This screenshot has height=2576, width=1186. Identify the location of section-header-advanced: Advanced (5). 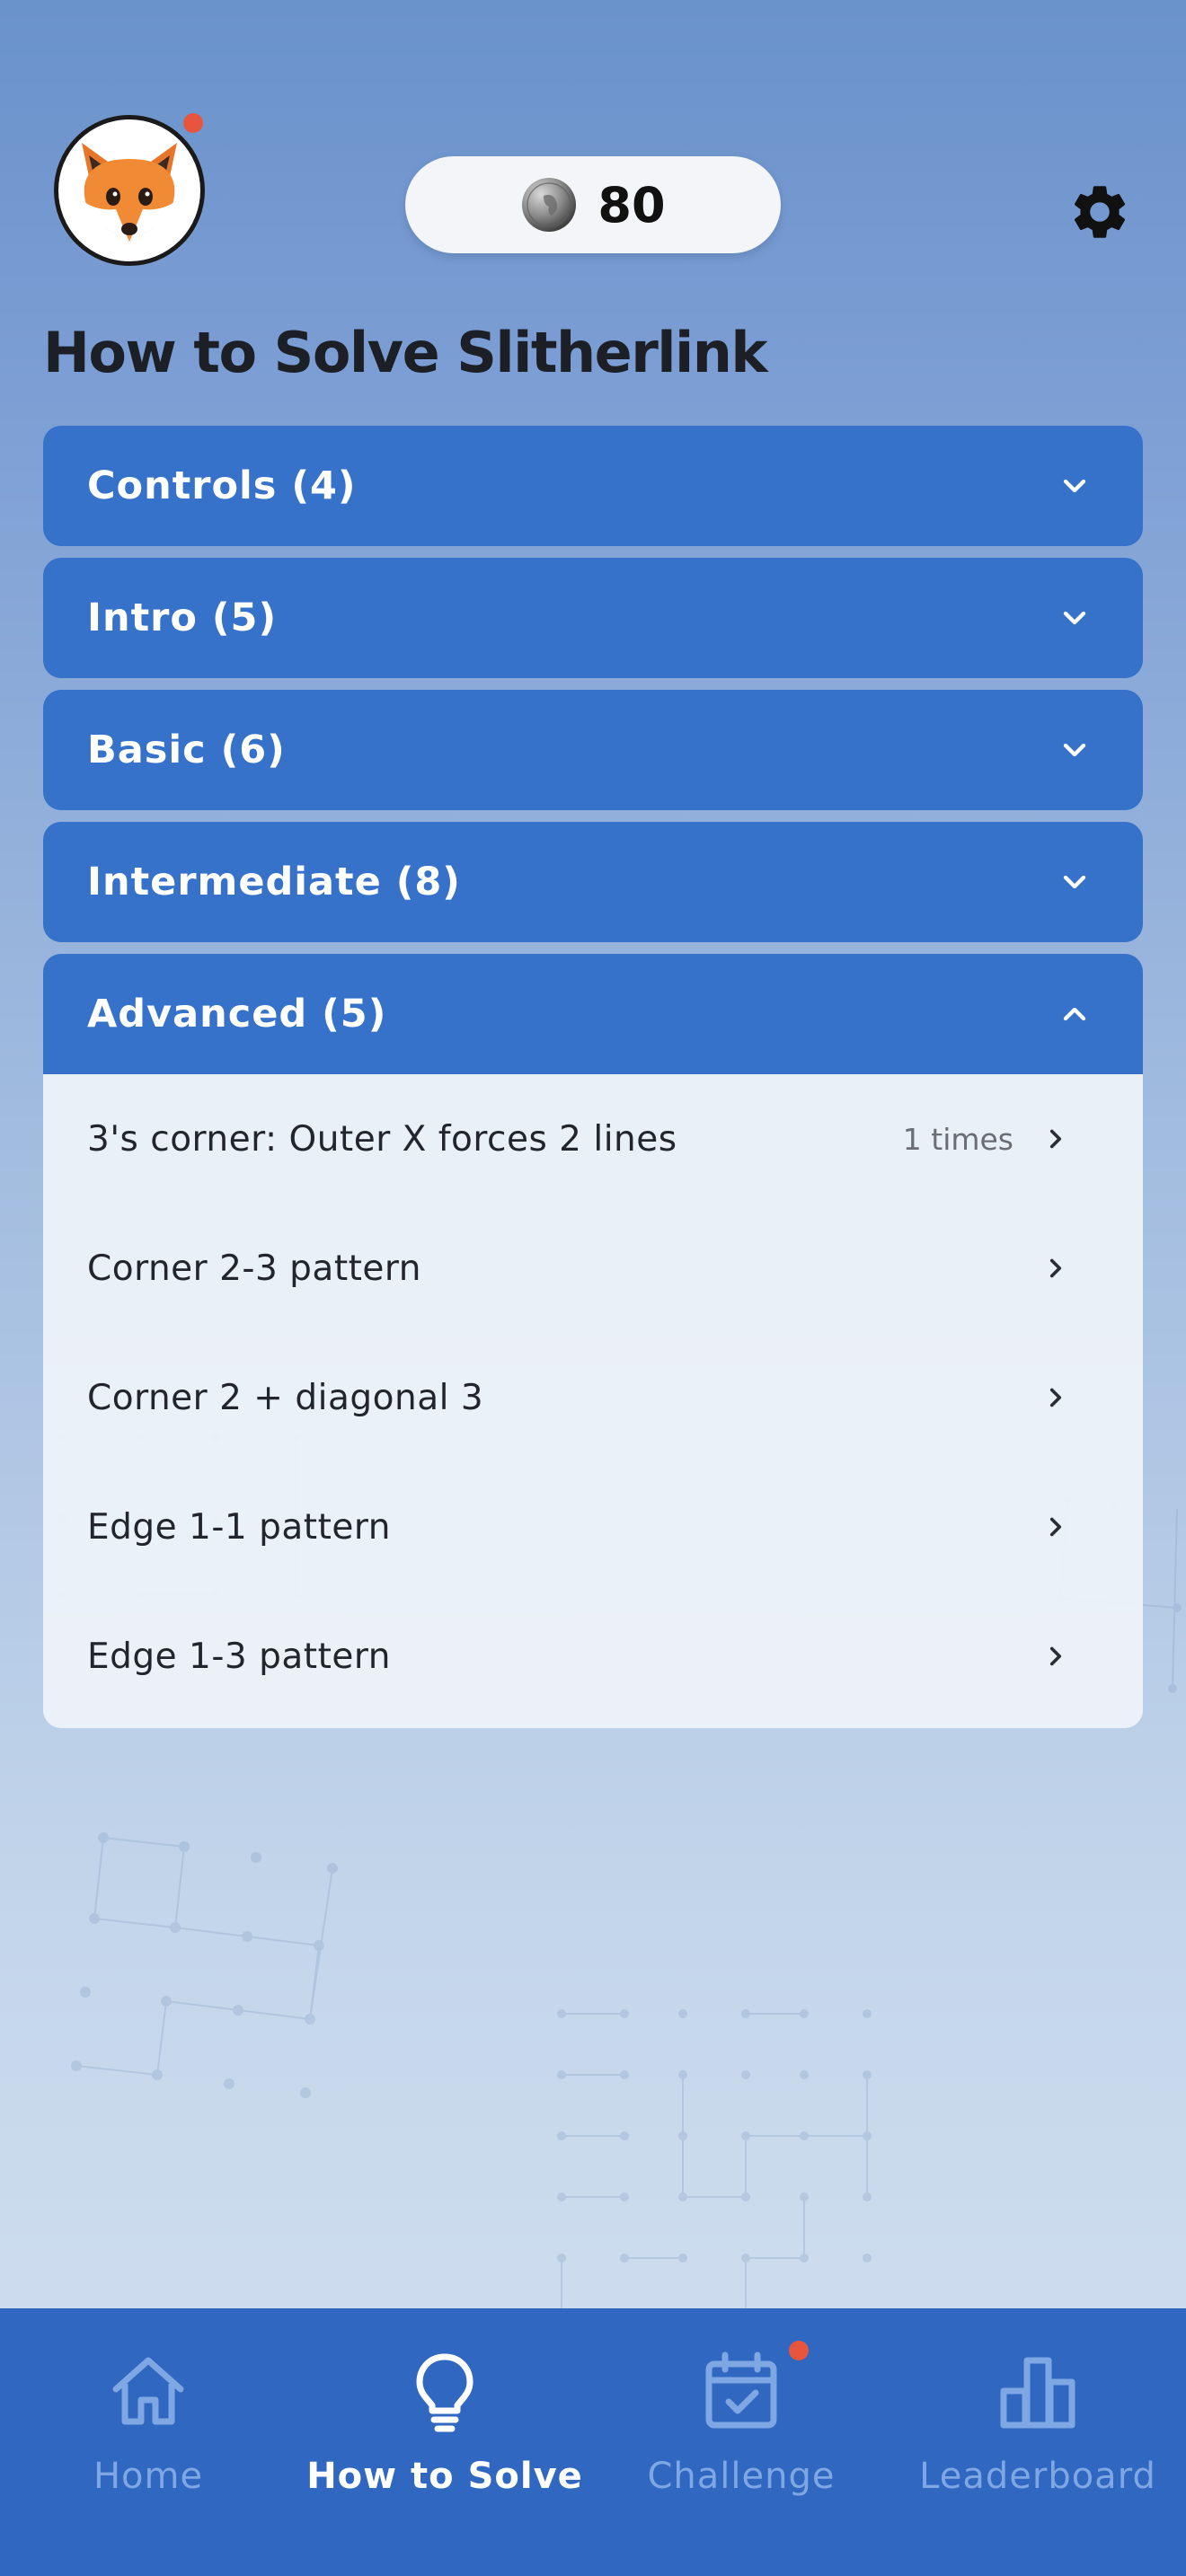
(593, 1014).